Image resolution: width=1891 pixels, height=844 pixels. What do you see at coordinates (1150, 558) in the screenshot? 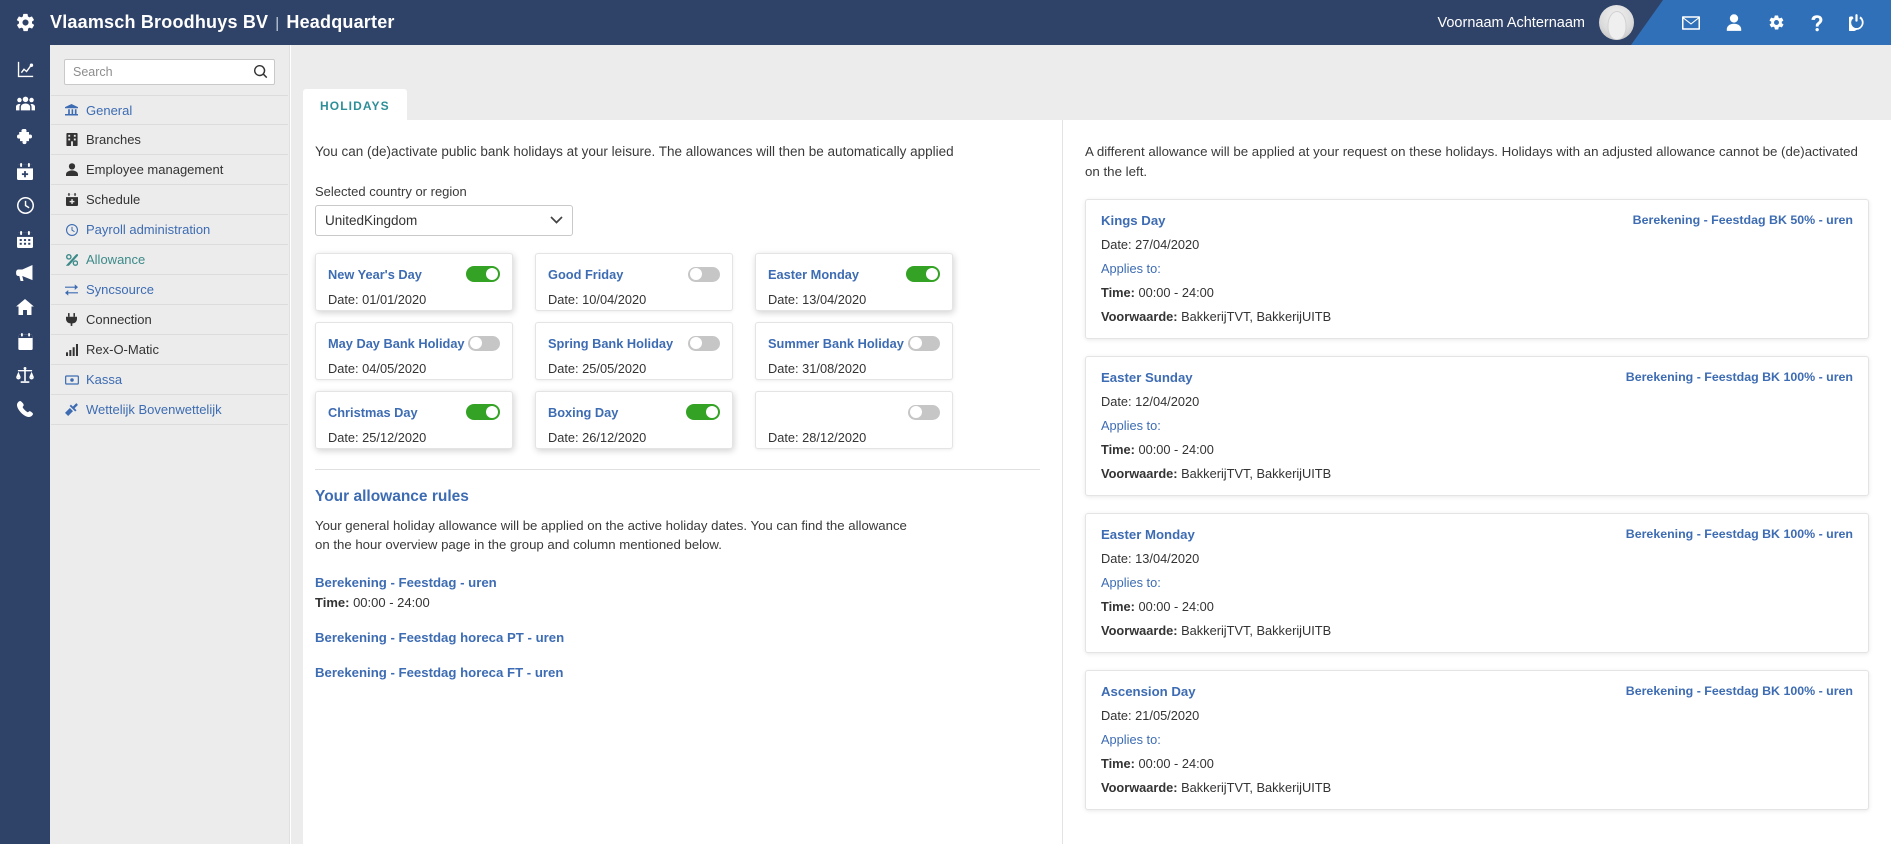
I see `allowance-holiday-date: Date: 13/04/2020` at bounding box center [1150, 558].